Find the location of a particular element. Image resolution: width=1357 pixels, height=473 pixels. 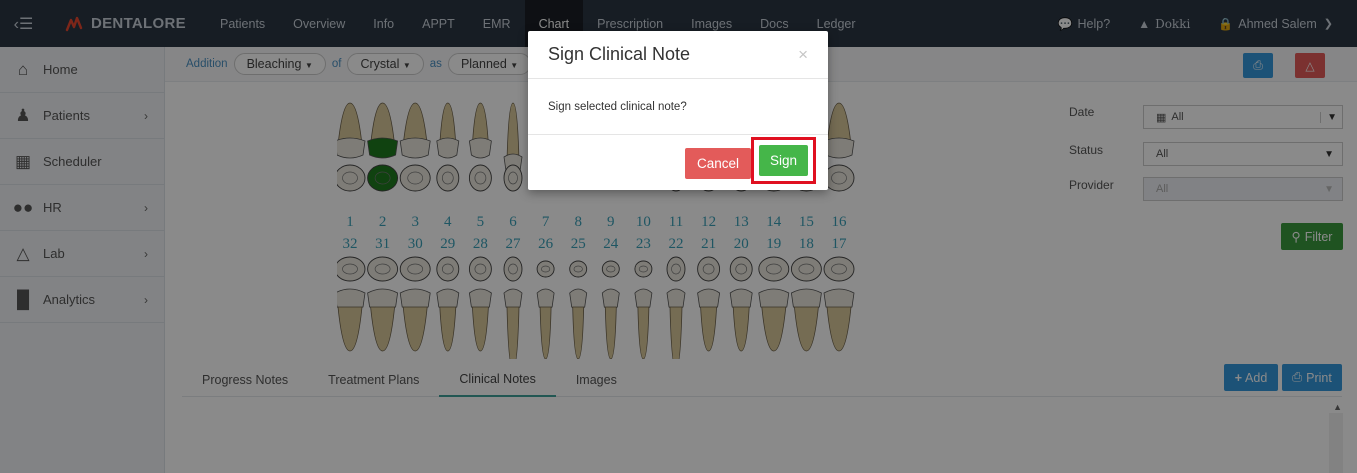

sign-button-highlight: Sign is located at coordinates (783, 160).